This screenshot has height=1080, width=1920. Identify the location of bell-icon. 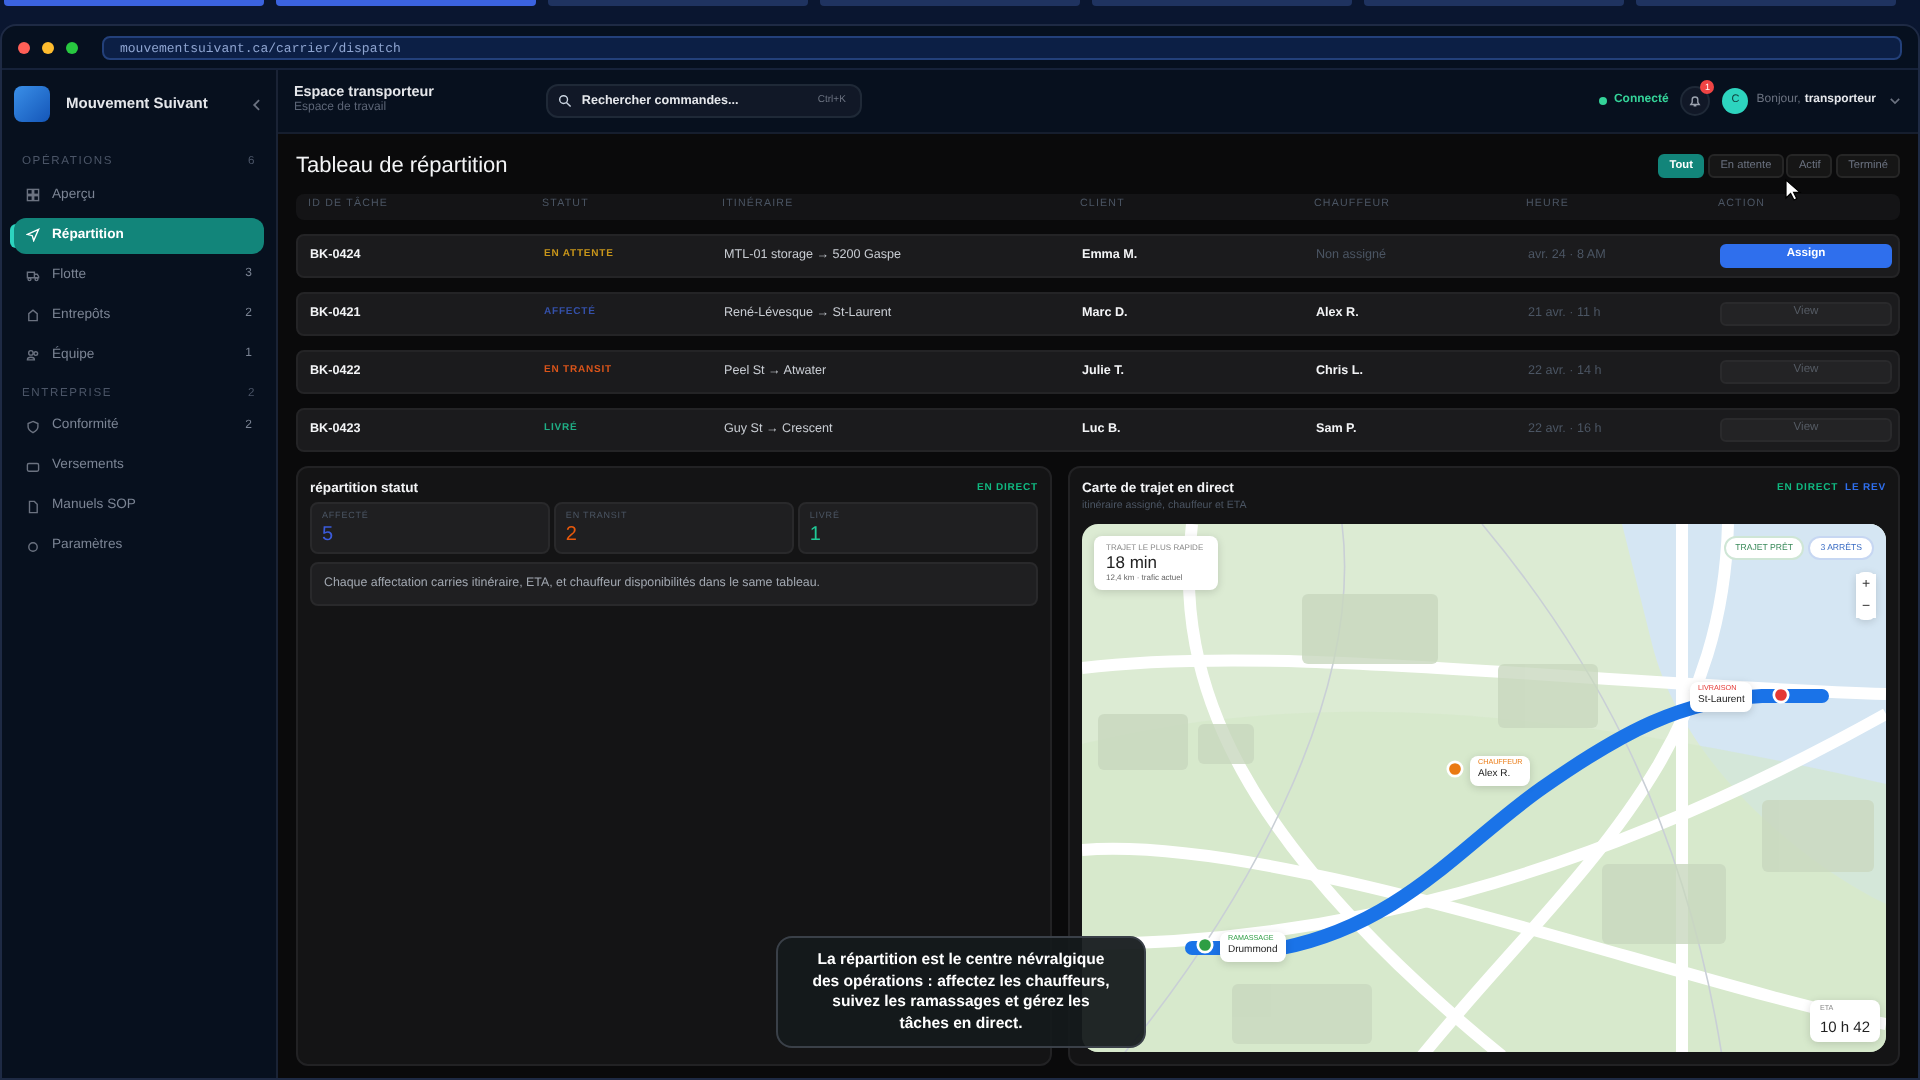
(1695, 101).